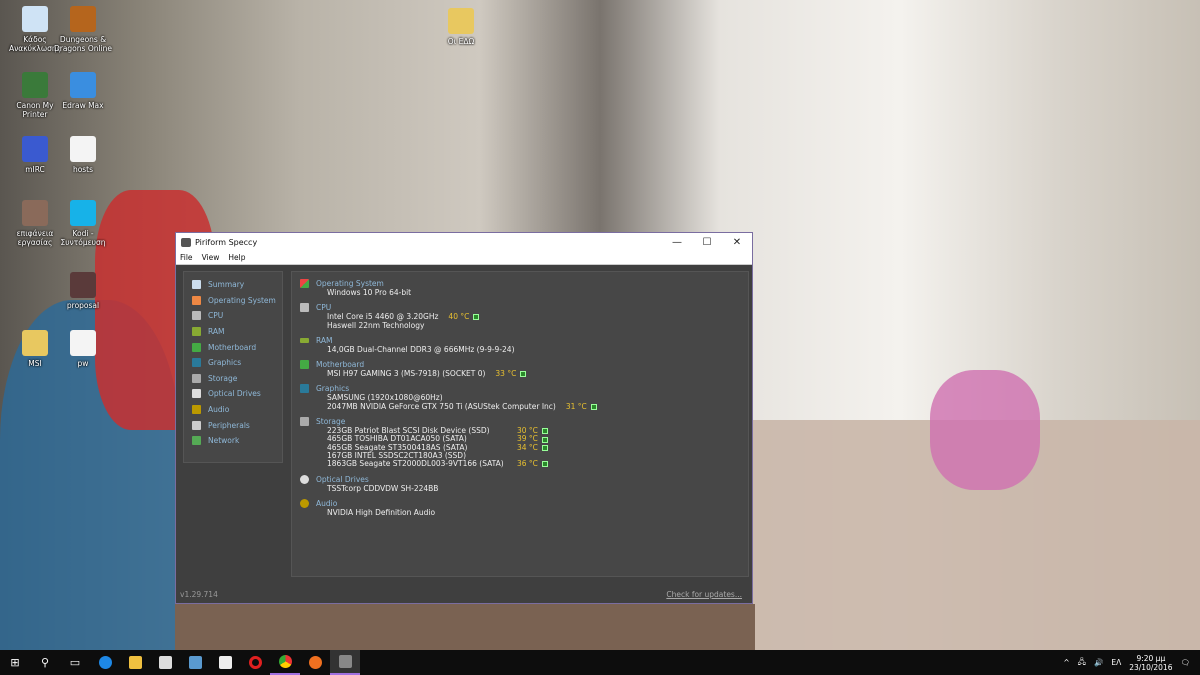 Image resolution: width=1200 pixels, height=675 pixels. What do you see at coordinates (327, 503) in the screenshot?
I see `section-title: Audio` at bounding box center [327, 503].